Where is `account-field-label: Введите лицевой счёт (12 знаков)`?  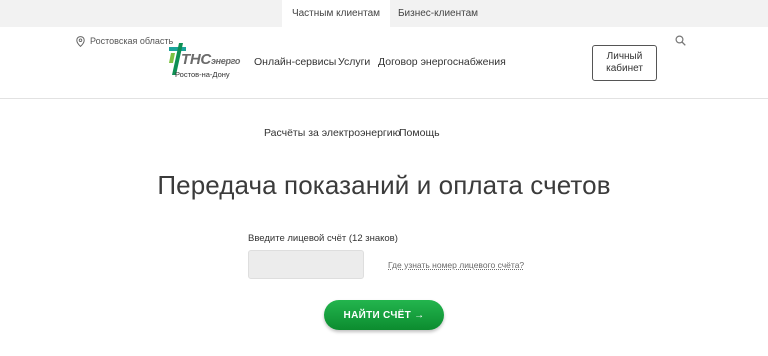 account-field-label: Введите лицевой счёт (12 знаков) is located at coordinates (323, 238).